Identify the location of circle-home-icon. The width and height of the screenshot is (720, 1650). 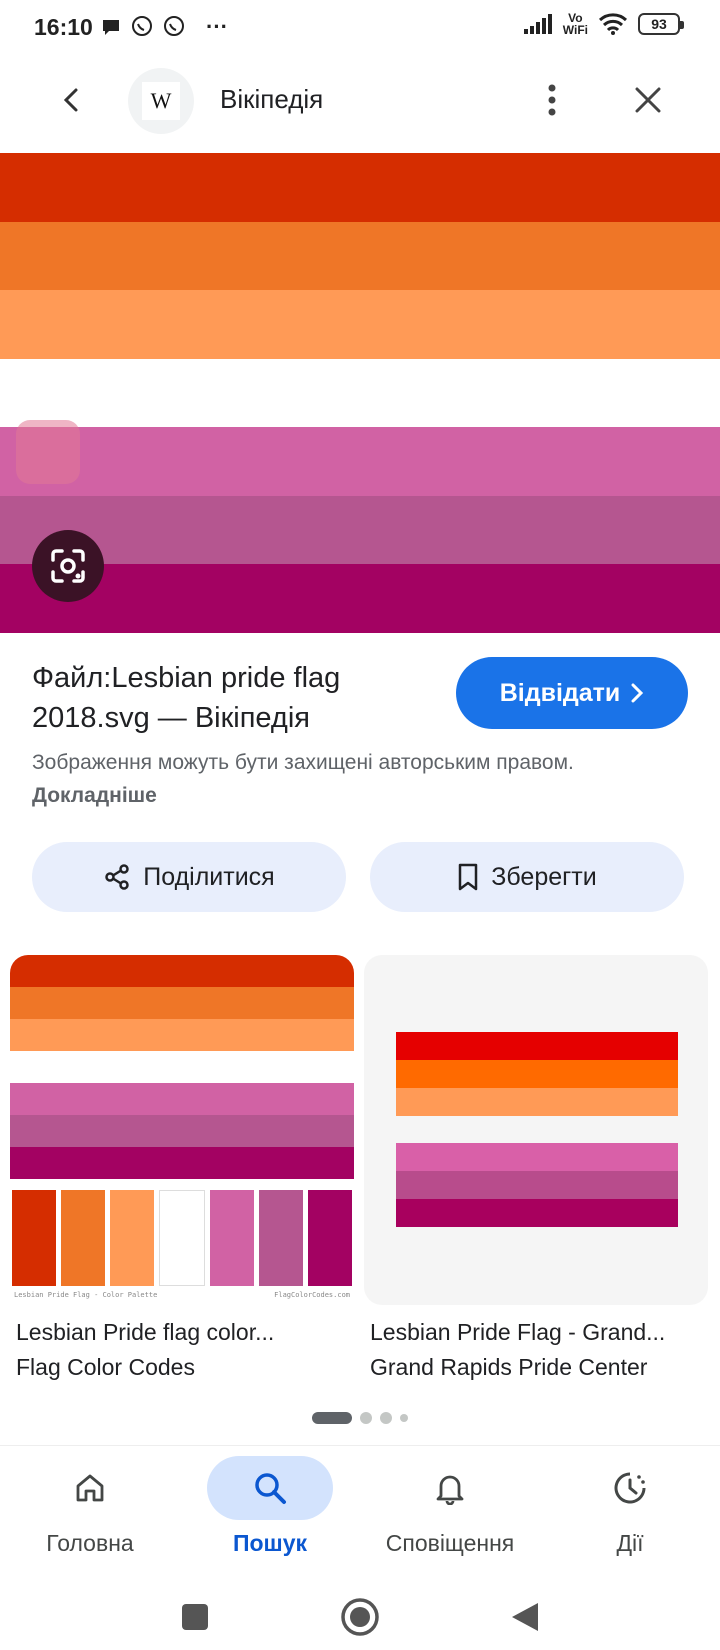
(360, 1617).